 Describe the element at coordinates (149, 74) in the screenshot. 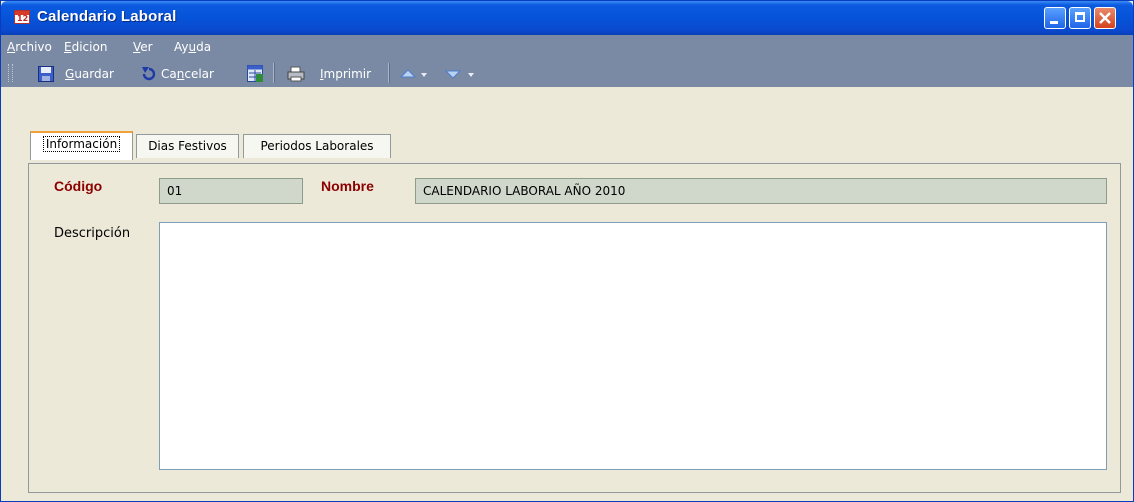

I see `undo-icon` at that location.